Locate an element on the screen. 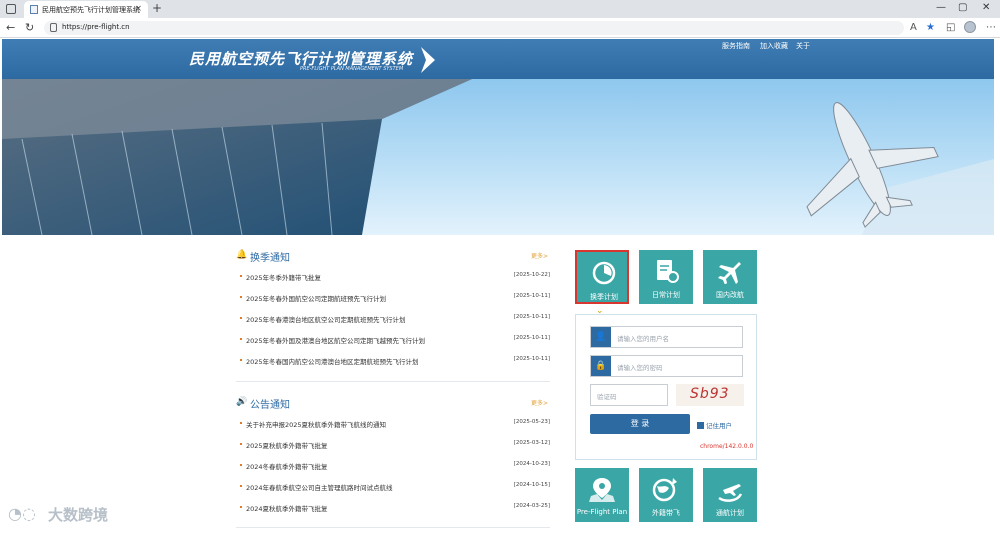 Image resolution: width=1000 pixels, height=533 pixels. link-service-guide: 服务指南 is located at coordinates (736, 46).